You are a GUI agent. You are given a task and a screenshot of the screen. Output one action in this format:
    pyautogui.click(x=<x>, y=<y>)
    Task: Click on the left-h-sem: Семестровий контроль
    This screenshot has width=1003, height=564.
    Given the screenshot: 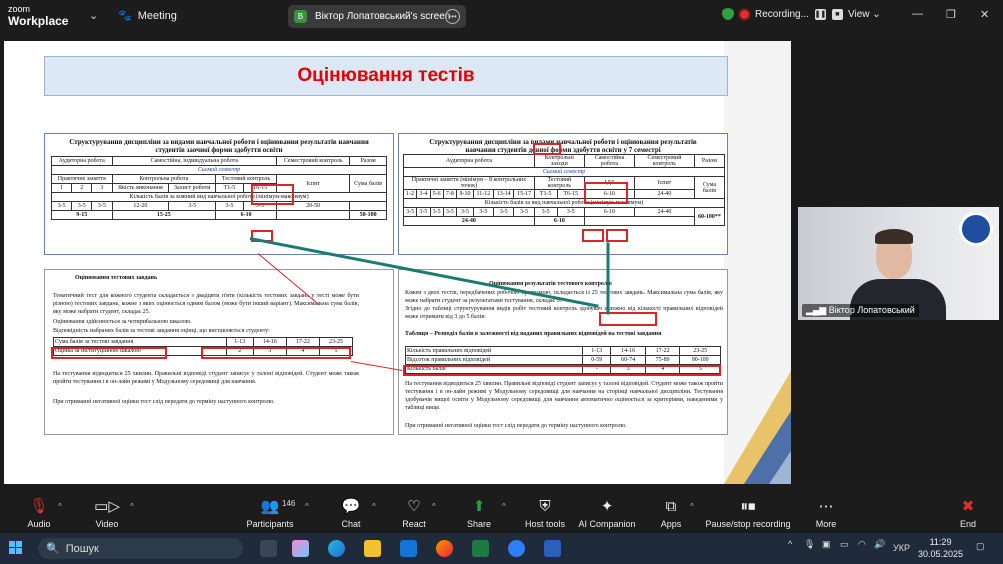 What is the action you would take?
    pyautogui.click(x=313, y=161)
    